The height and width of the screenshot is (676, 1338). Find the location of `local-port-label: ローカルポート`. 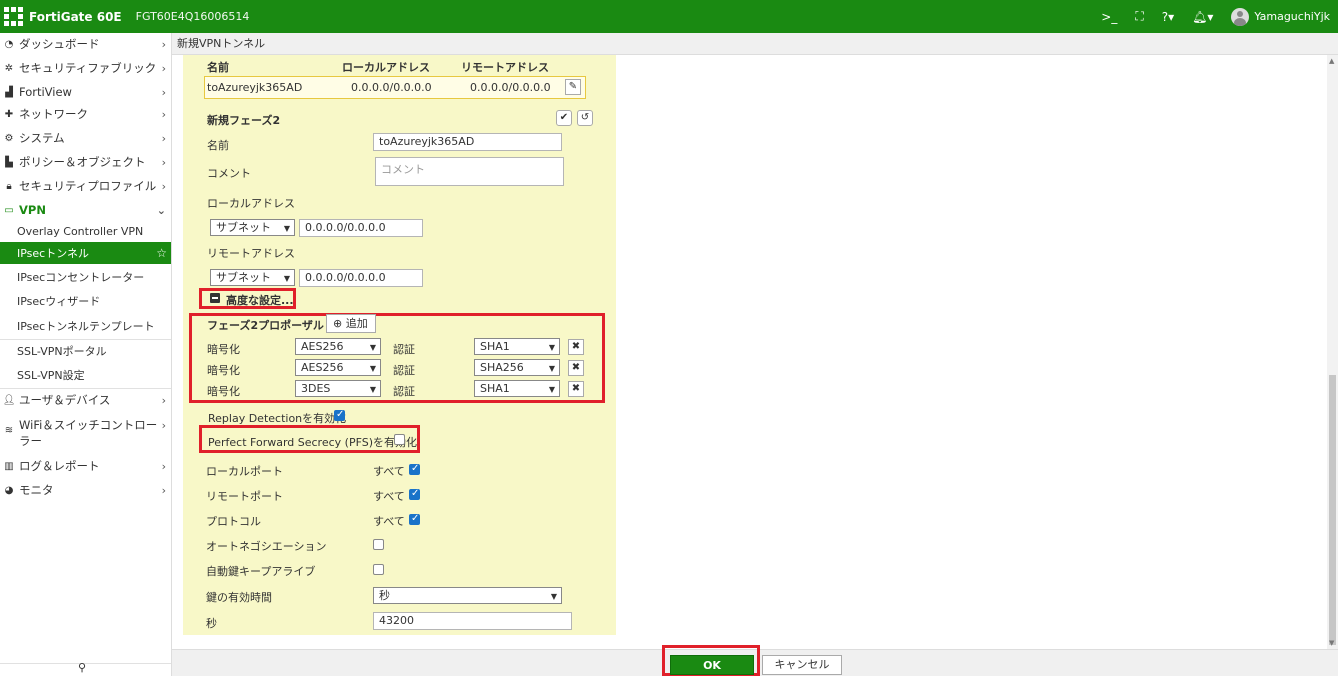

local-port-label: ローカルポート is located at coordinates (244, 471).